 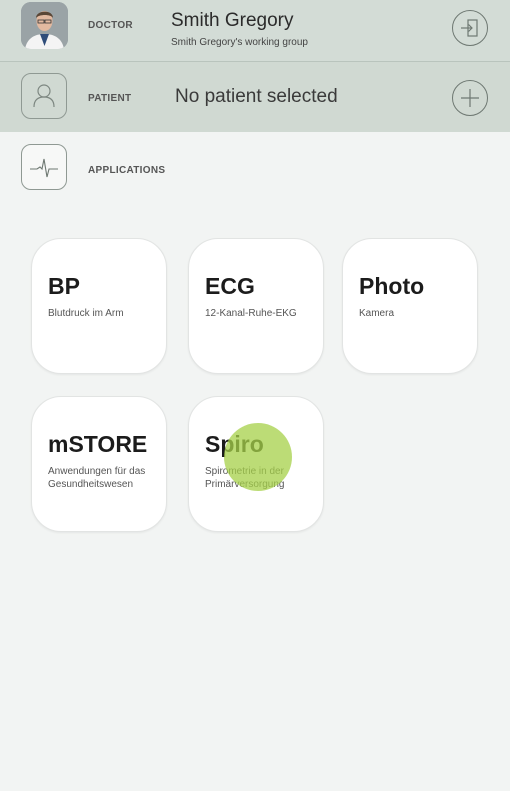 I want to click on patient-icon-box, so click(x=44, y=96).